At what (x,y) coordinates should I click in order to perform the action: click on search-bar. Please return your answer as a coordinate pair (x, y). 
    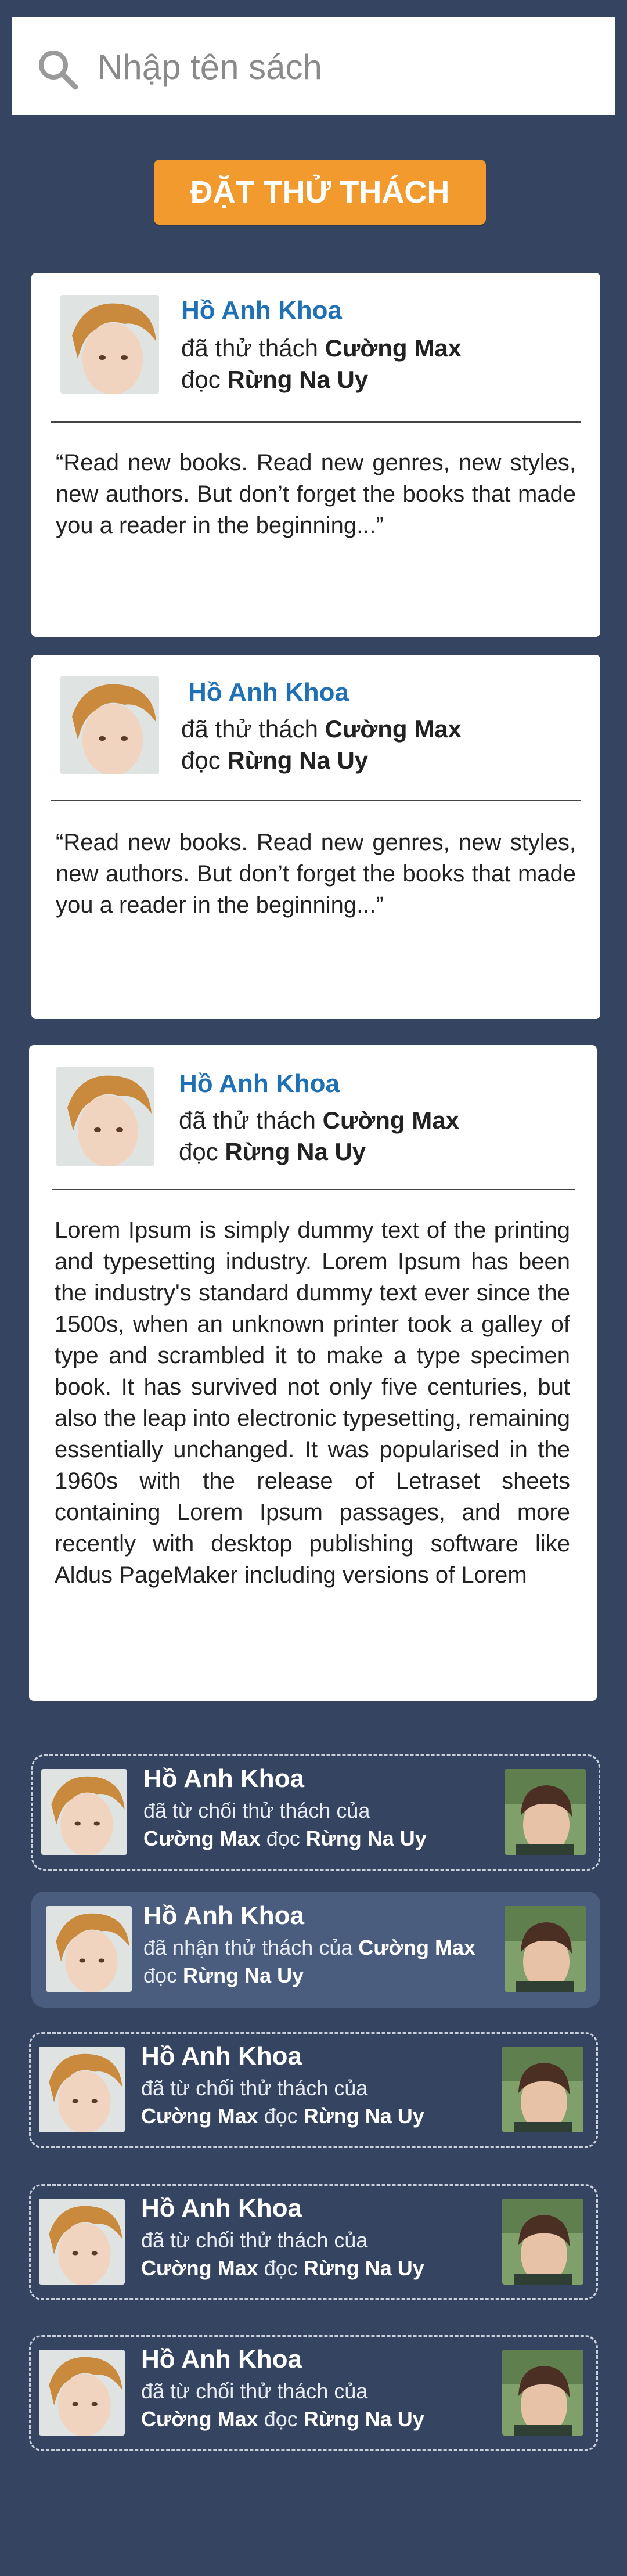
    Looking at the image, I should click on (313, 66).